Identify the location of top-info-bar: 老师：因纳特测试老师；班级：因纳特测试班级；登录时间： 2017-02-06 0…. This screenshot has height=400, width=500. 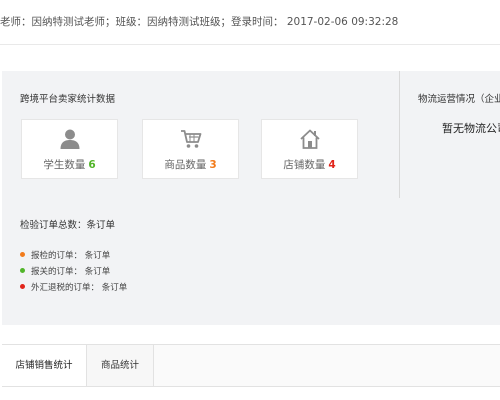
(250, 22).